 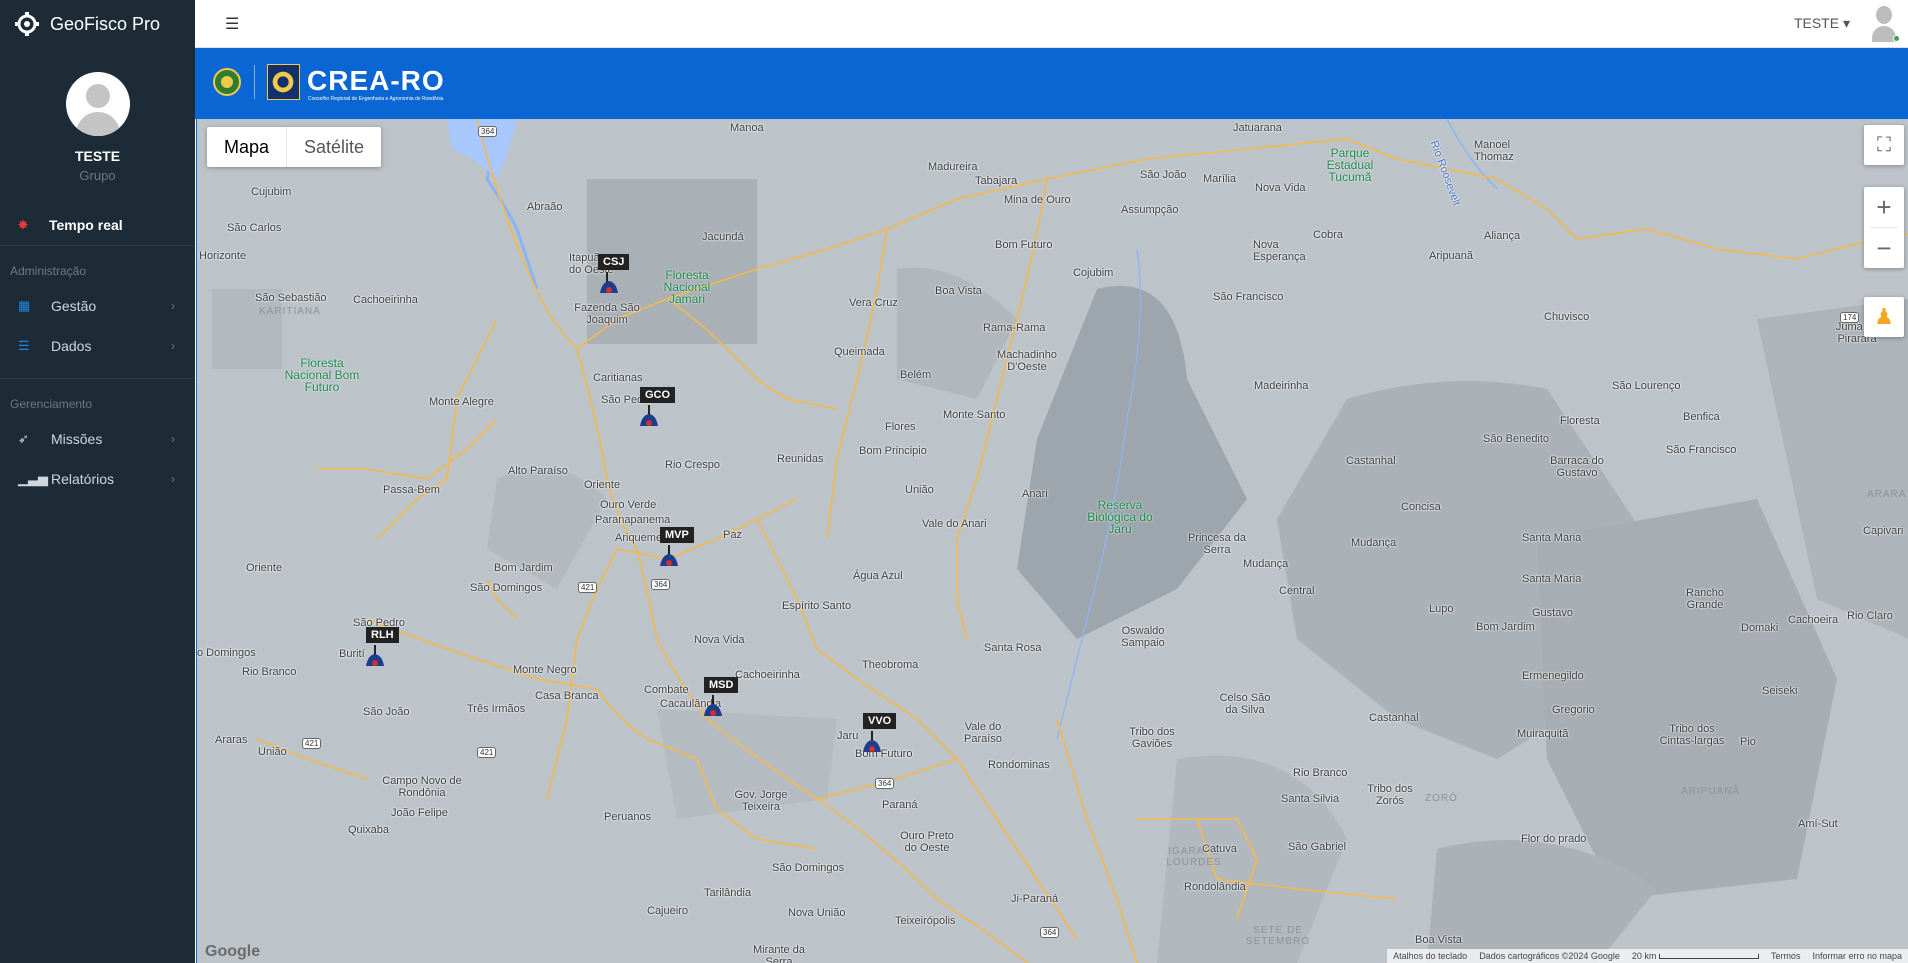 What do you see at coordinates (1051, 24) in the screenshot?
I see `top-header: ☰ TESTE ▾` at bounding box center [1051, 24].